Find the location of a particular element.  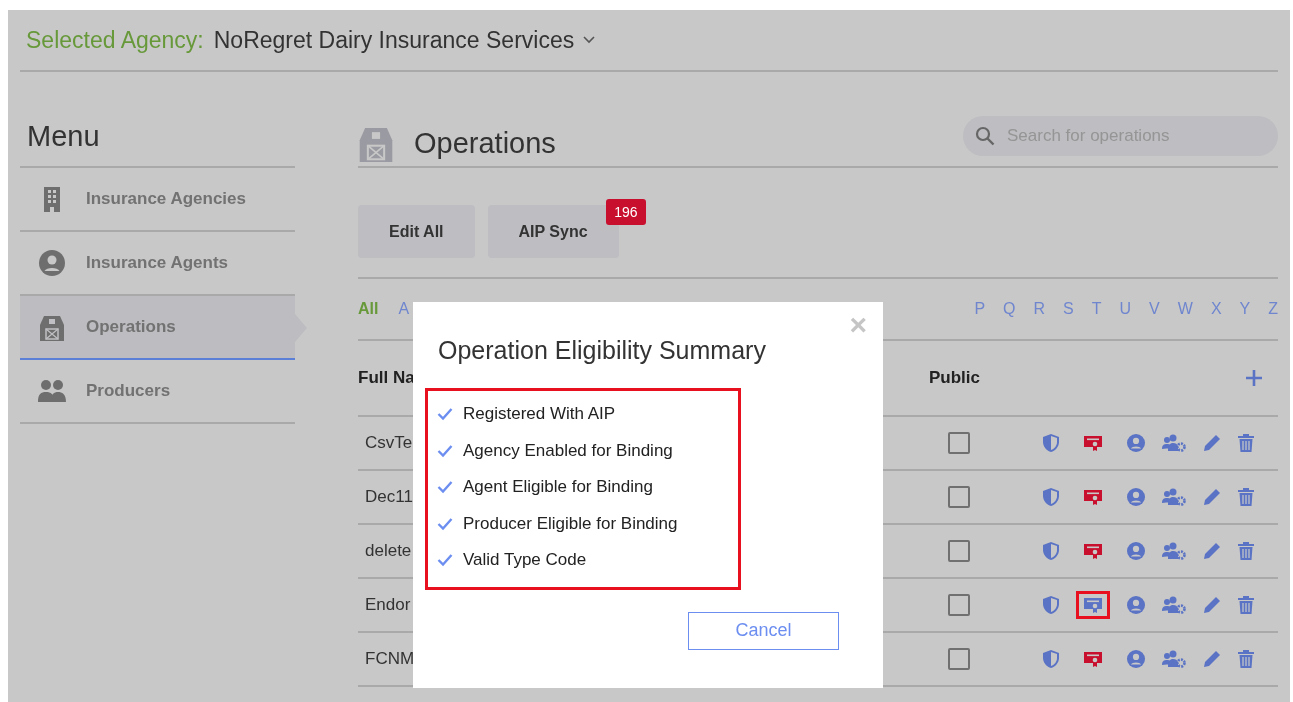

check-label: Valid Type Code is located at coordinates (525, 560).